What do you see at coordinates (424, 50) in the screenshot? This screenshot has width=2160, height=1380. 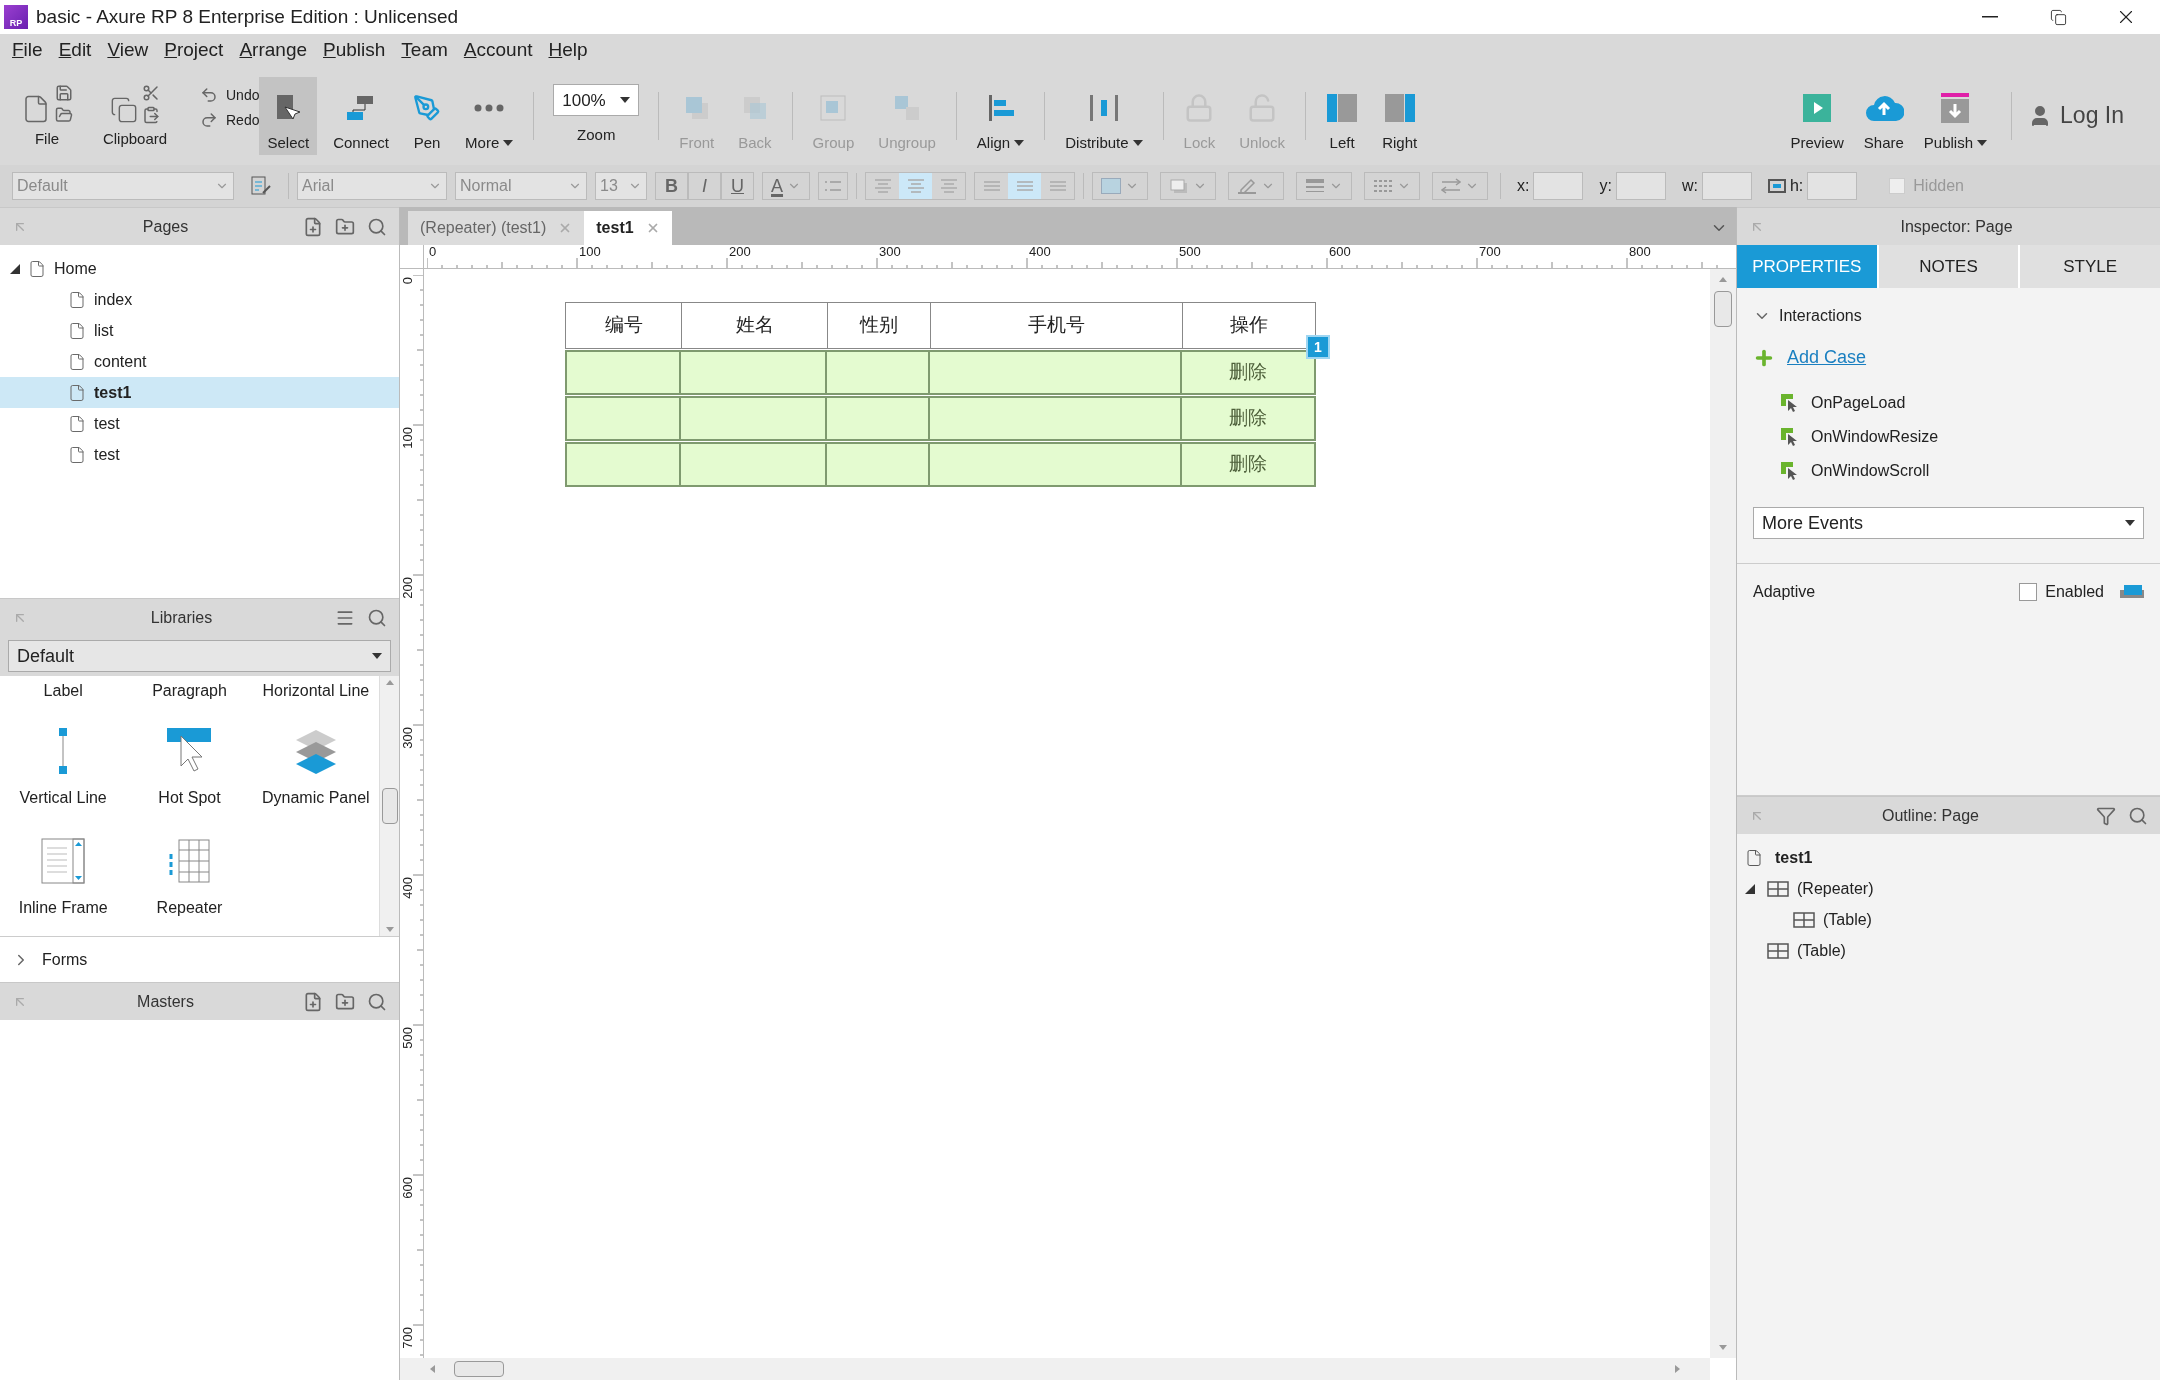 I see `menu-item: Team` at bounding box center [424, 50].